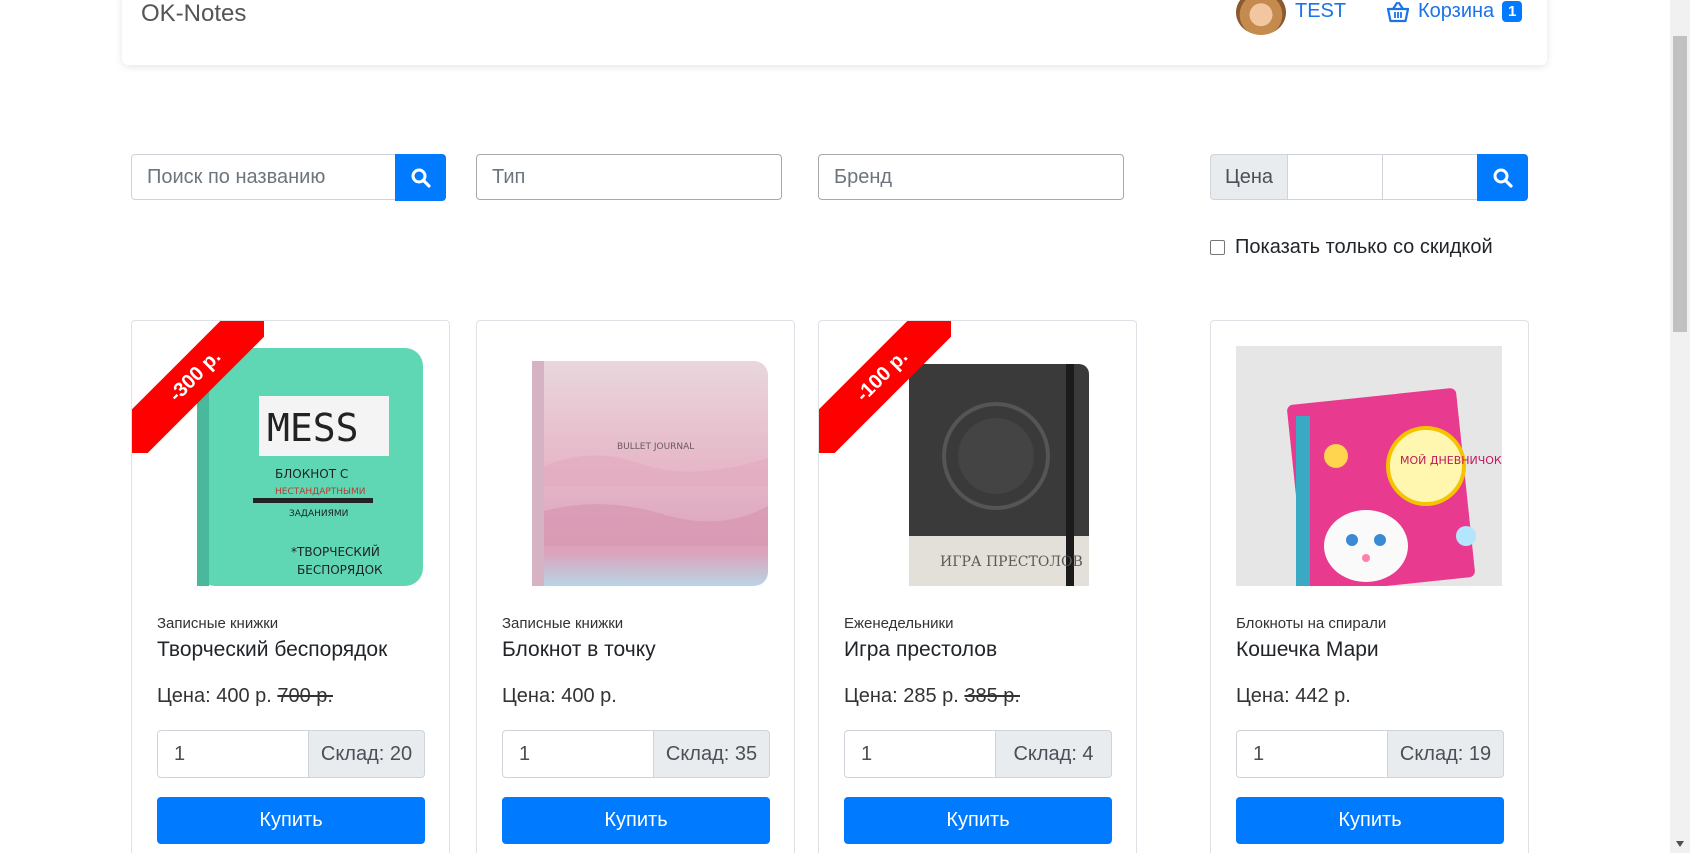  I want to click on product-price: Цена: 400 р. 700 р., so click(245, 696).